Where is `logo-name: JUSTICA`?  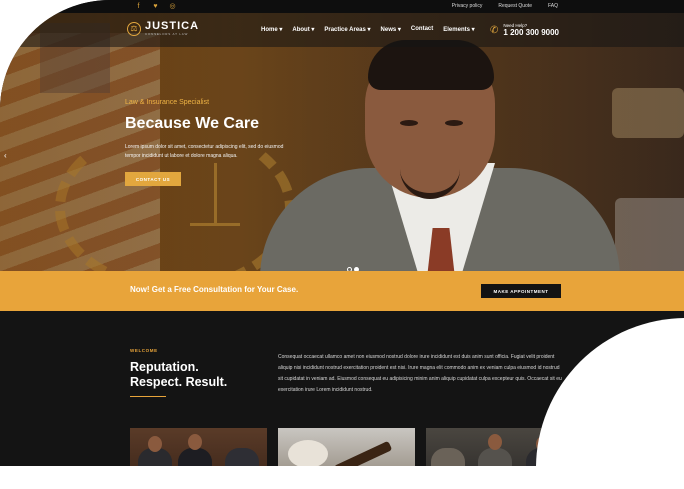 logo-name: JUSTICA is located at coordinates (172, 26).